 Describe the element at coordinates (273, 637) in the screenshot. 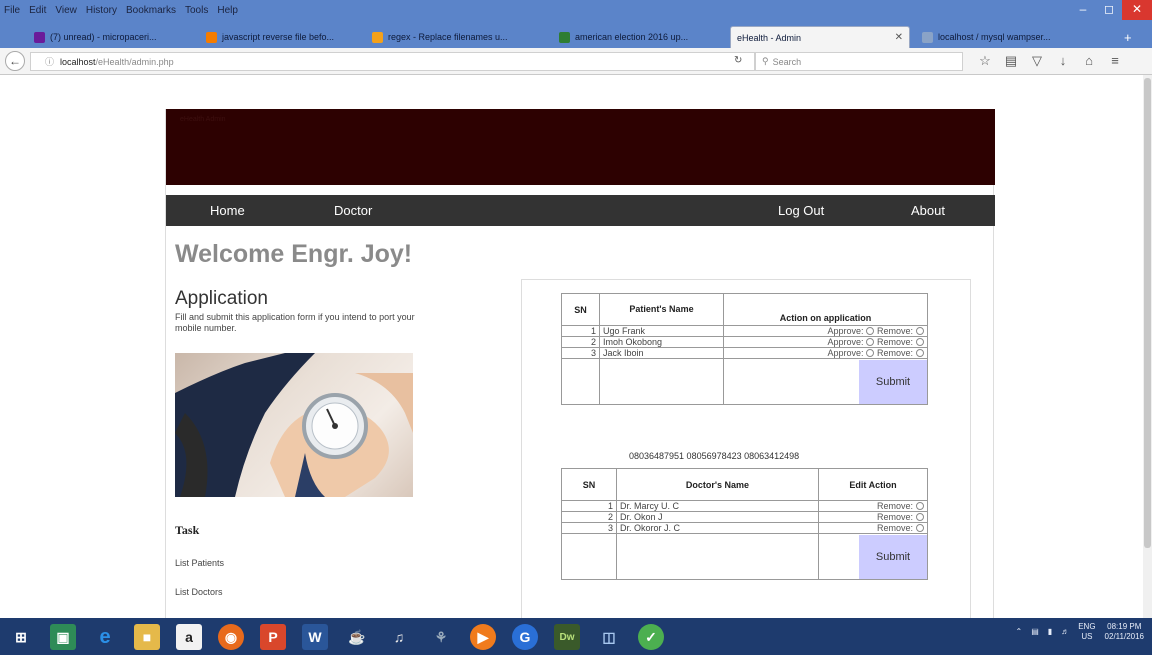

I see `powerpoint-icon: P` at that location.